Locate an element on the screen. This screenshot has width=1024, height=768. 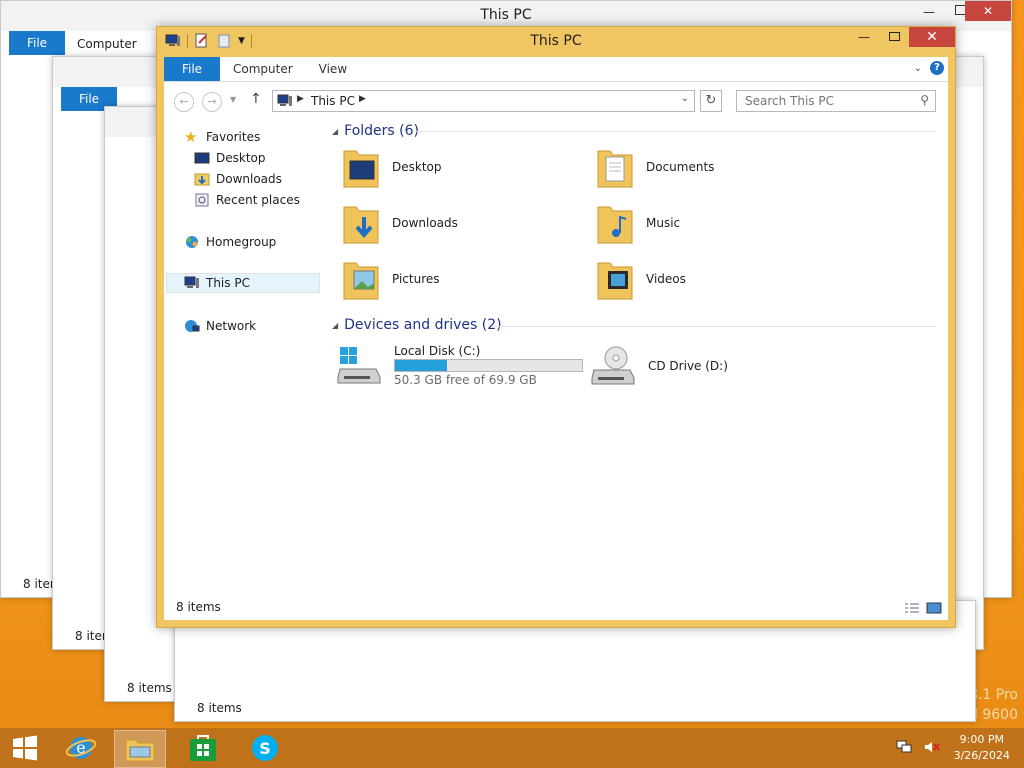
search-input is located at coordinates (825, 101).